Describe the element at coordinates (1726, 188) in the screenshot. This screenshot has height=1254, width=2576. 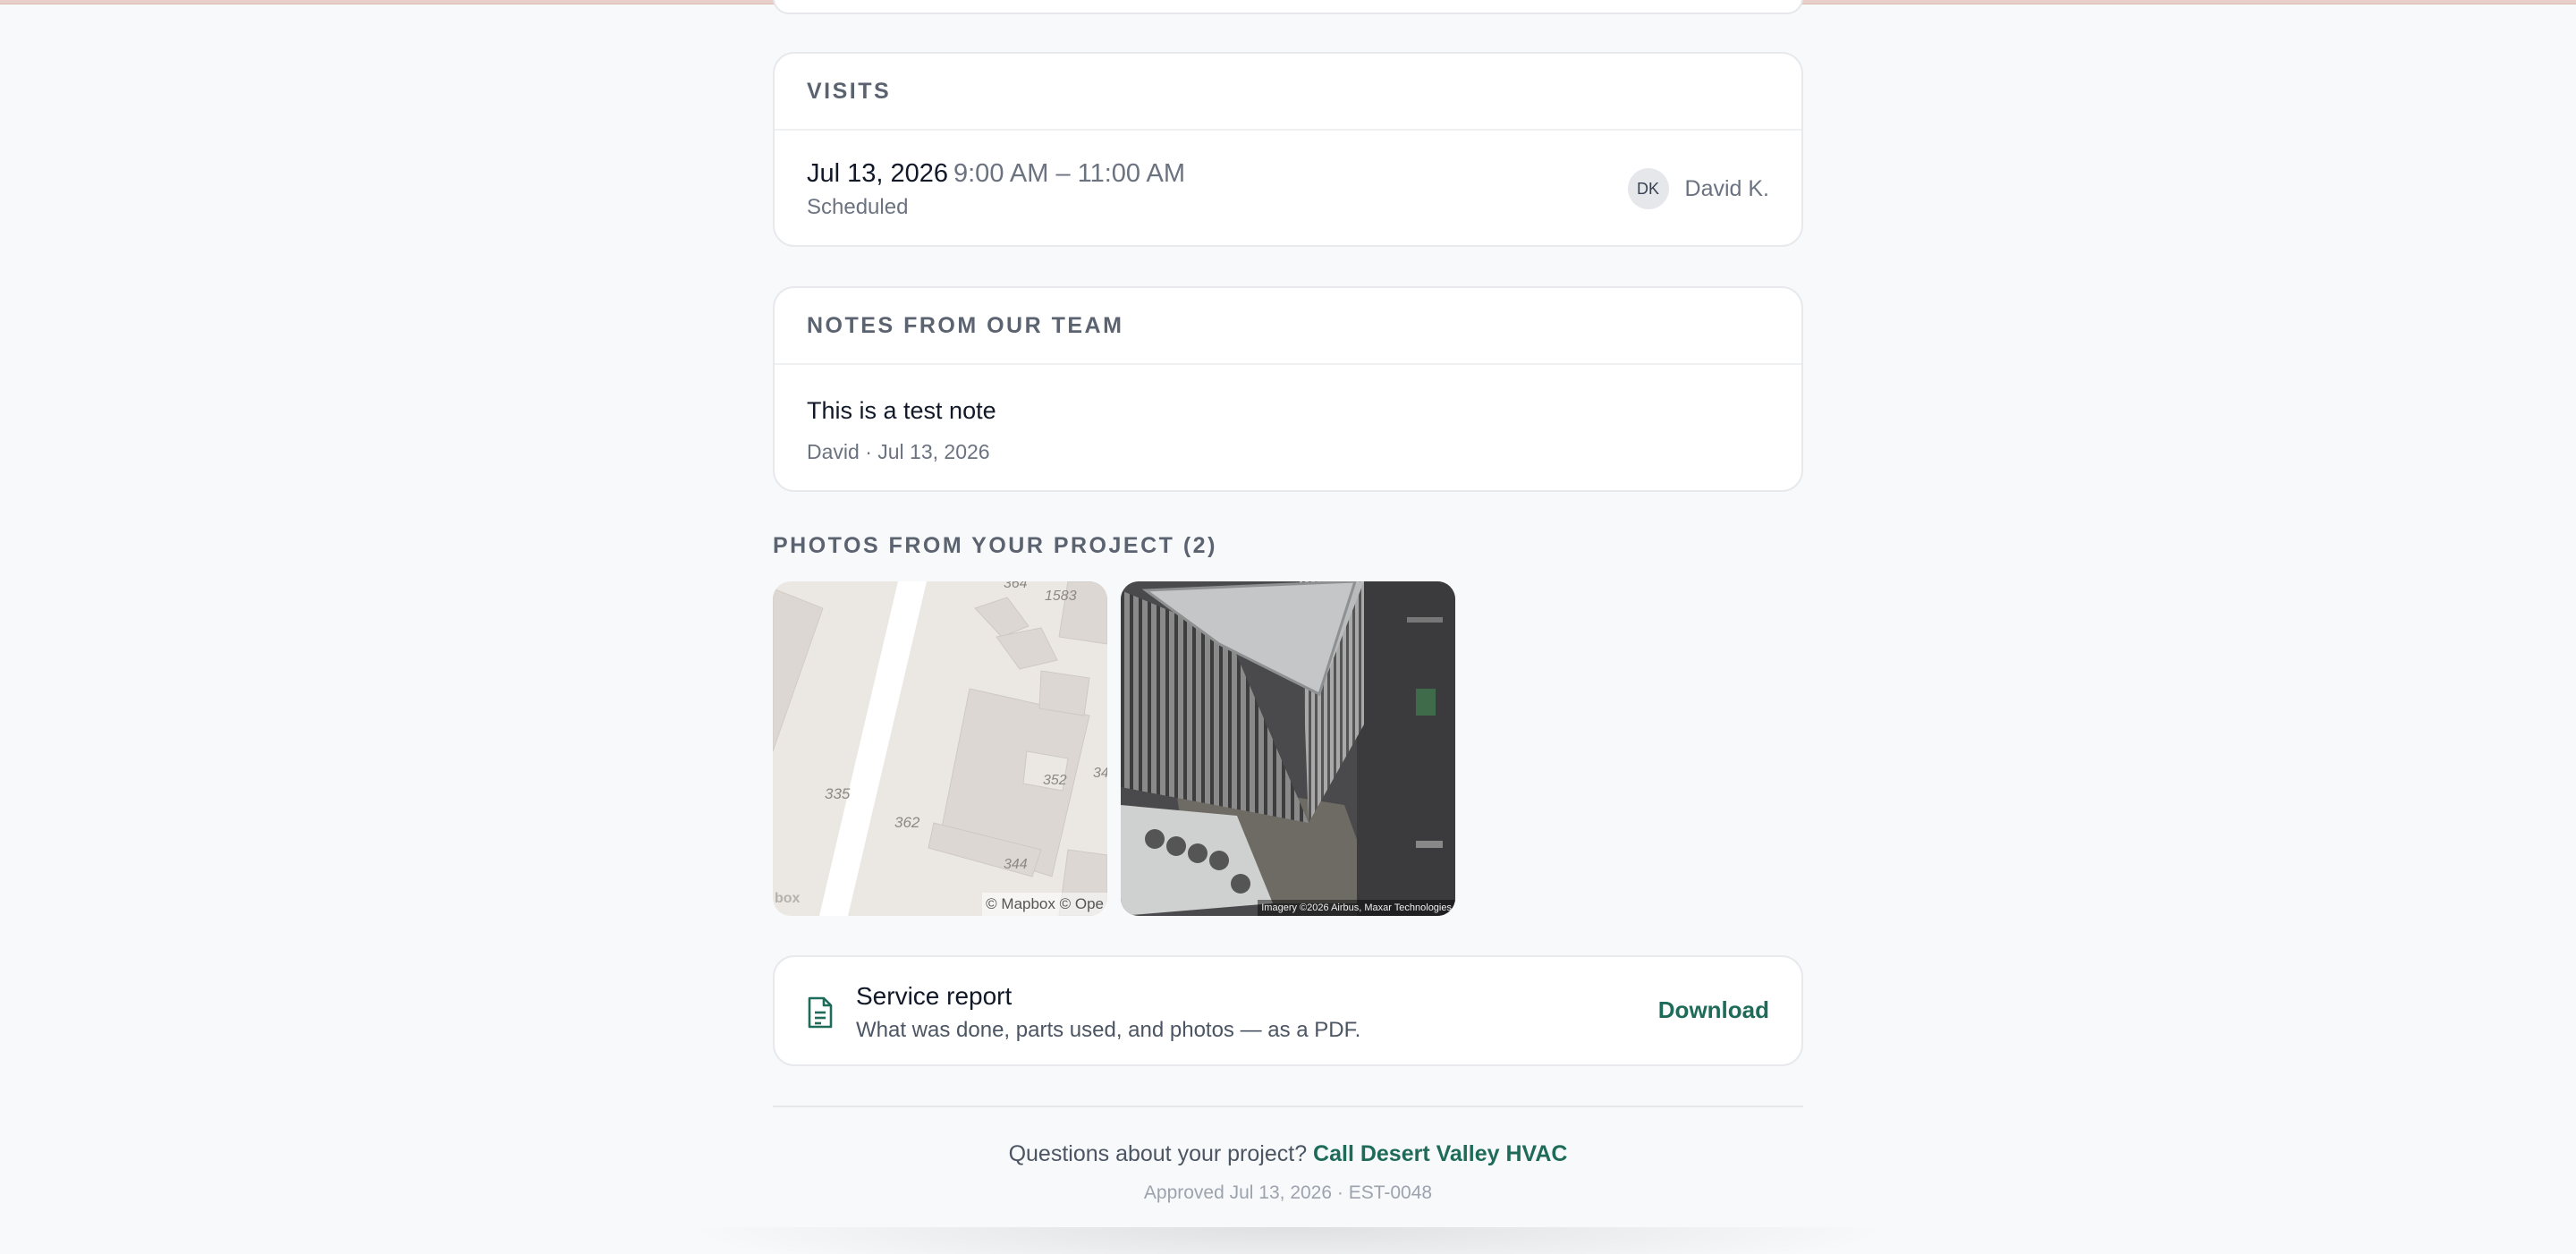
I see `assignee-name: David K.` at that location.